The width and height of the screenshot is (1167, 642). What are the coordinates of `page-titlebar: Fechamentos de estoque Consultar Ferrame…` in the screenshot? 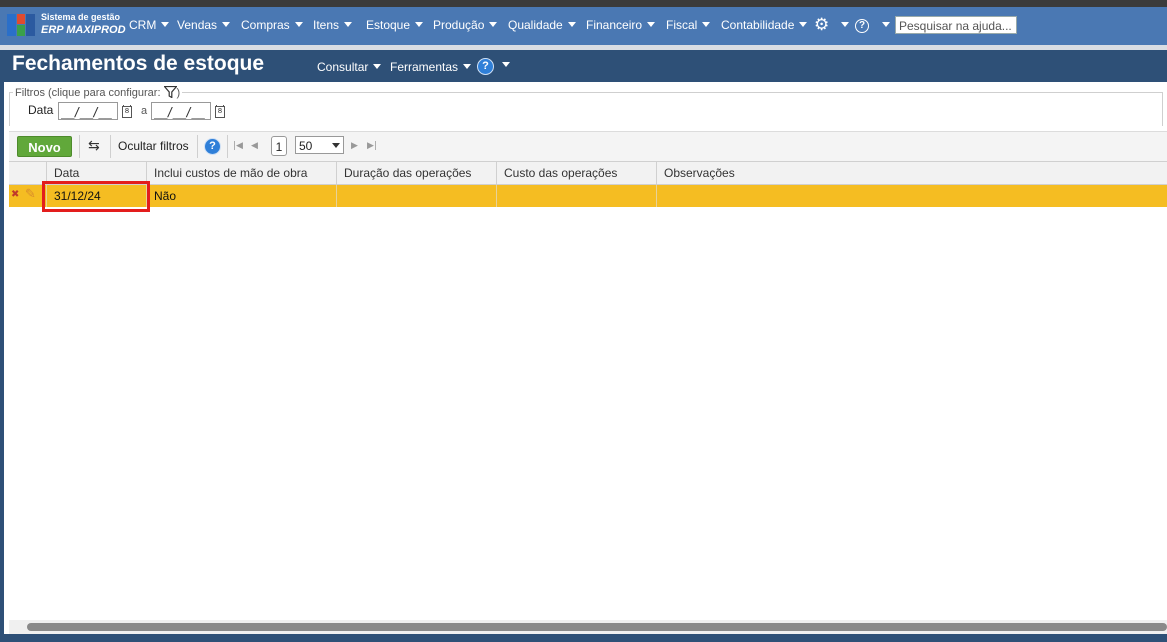 It's located at (585, 66).